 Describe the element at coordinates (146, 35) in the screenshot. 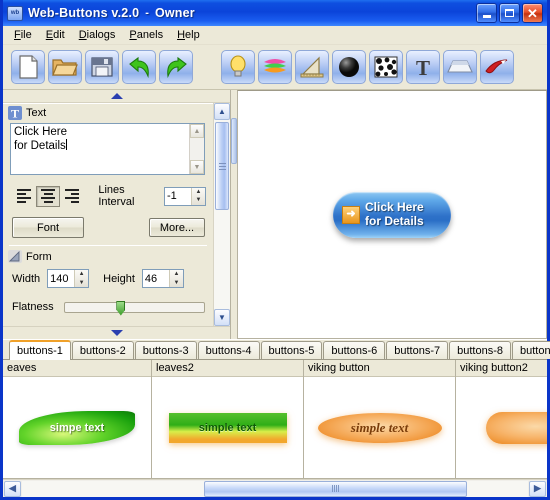

I see `menu-item-panels: Panels` at that location.